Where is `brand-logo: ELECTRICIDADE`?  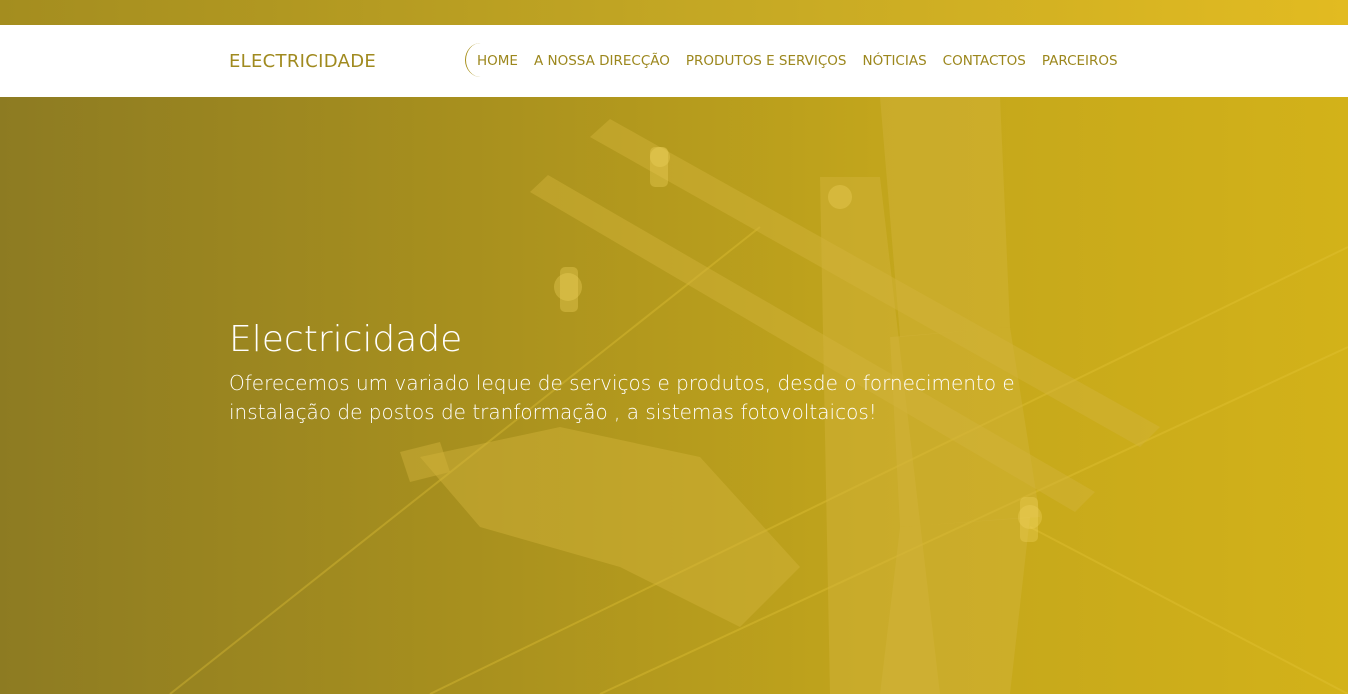
brand-logo: ELECTRICIDADE is located at coordinates (302, 61).